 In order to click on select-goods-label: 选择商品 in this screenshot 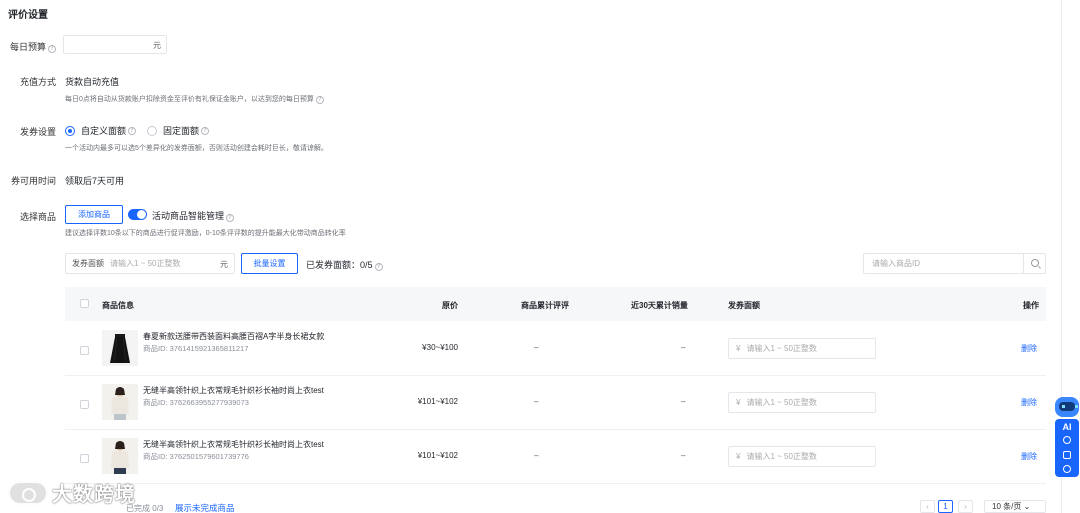, I will do `click(37, 217)`.